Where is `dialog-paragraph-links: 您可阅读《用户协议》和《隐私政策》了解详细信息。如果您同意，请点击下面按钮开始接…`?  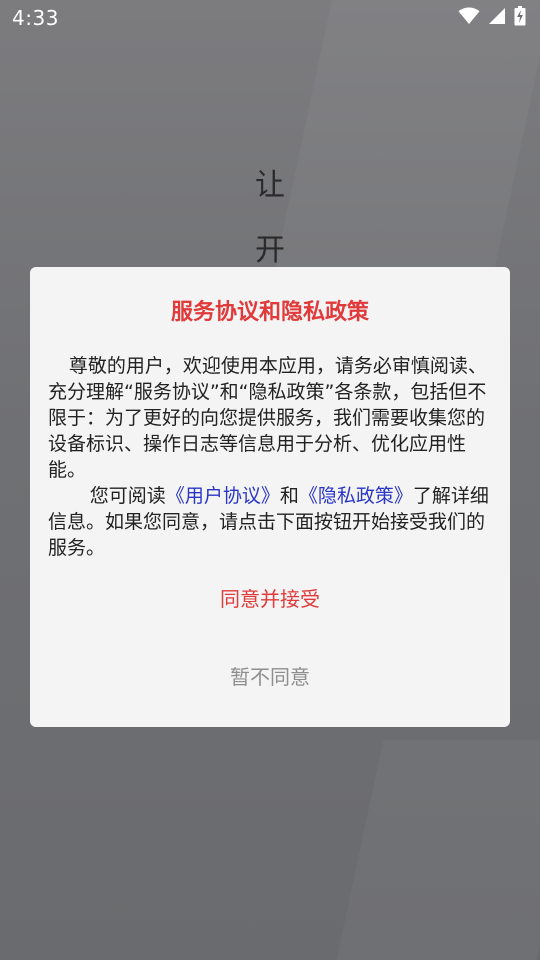 dialog-paragraph-links: 您可阅读《用户协议》和《隐私政策》了解详细信息。如果您同意，请点击下面按钮开始接… is located at coordinates (271, 522).